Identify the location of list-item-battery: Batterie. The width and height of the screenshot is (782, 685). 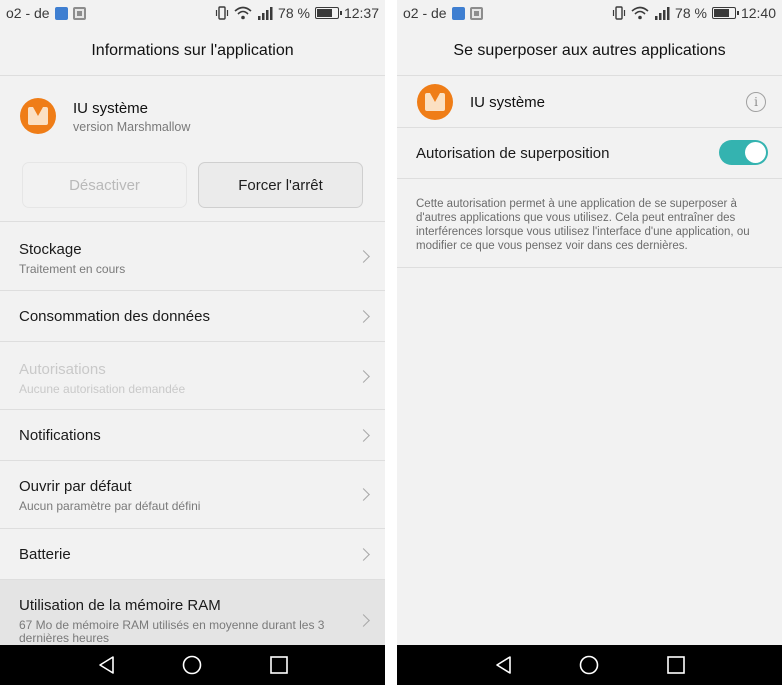
(192, 553).